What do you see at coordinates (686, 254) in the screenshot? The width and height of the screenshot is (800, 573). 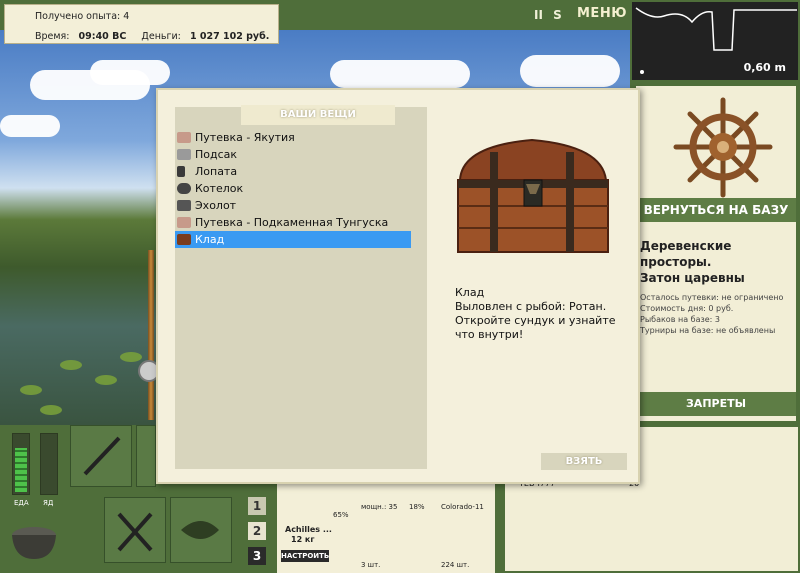 I see `location-line1: Деревенские просторы.` at bounding box center [686, 254].